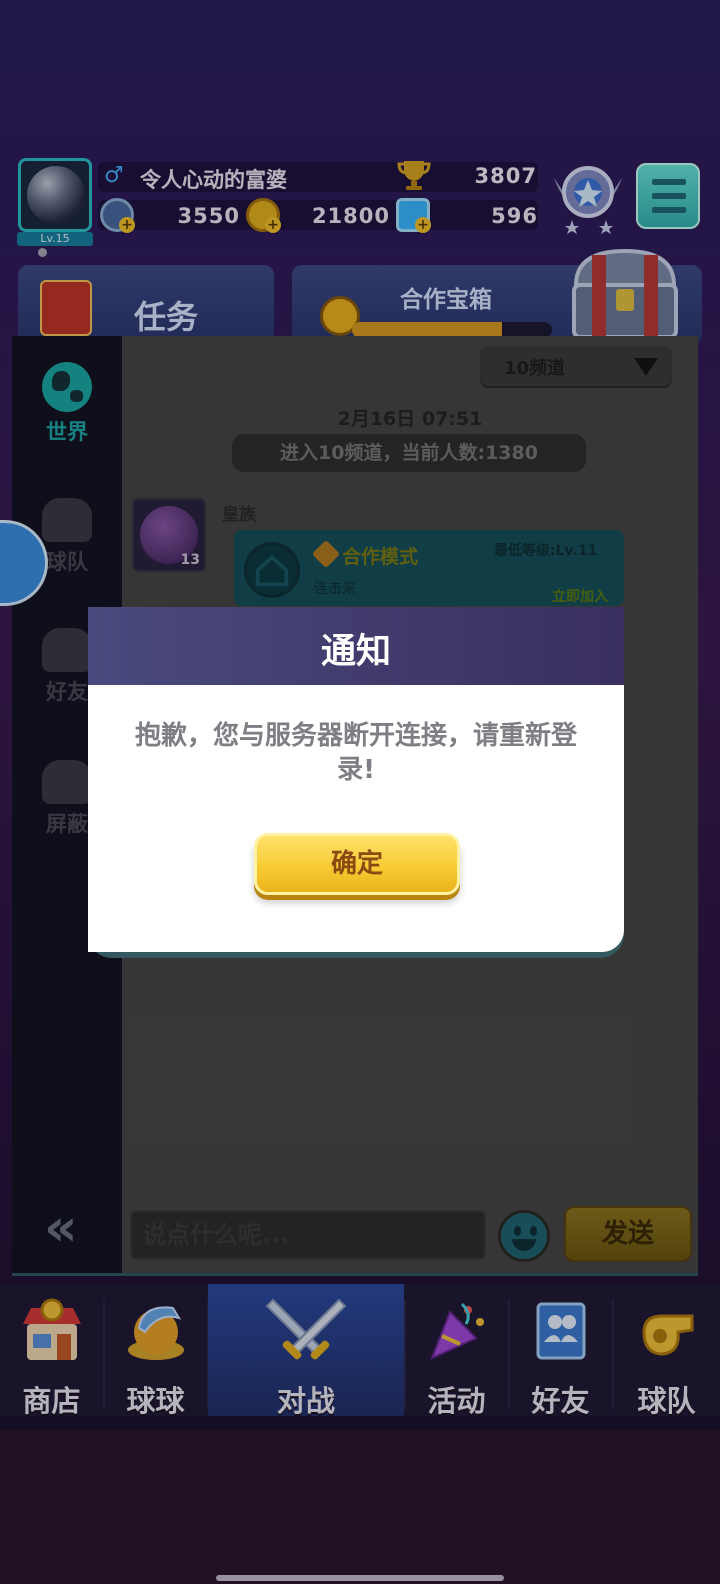 This screenshot has width=720, height=1584. Describe the element at coordinates (360, 1578) in the screenshot. I see `home-indicator` at that location.